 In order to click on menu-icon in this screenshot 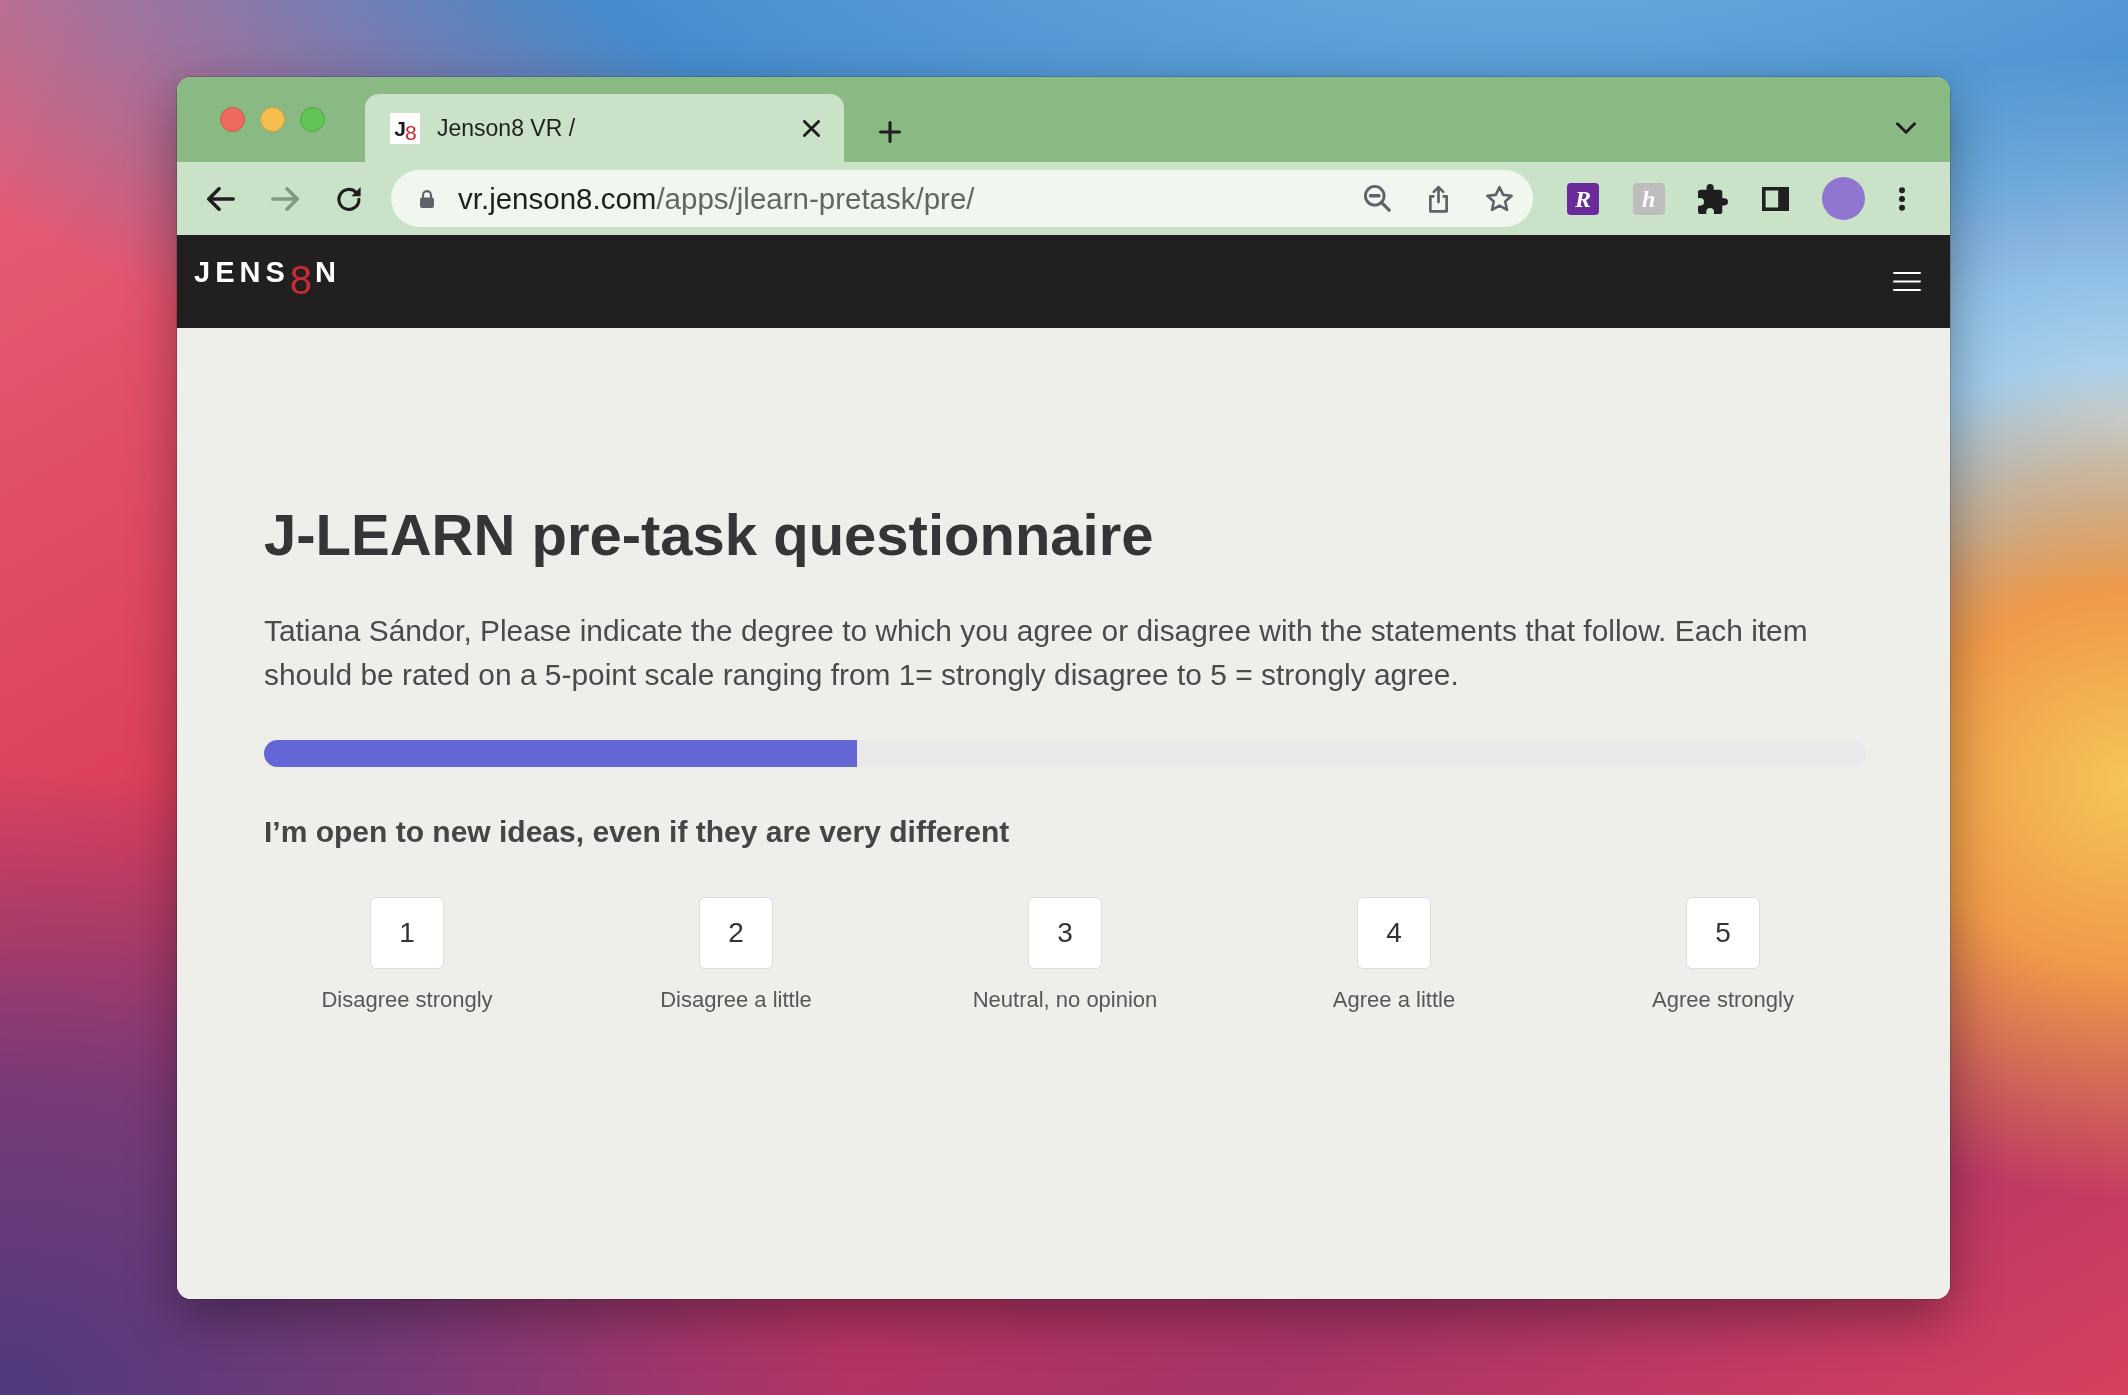, I will do `click(1907, 281)`.